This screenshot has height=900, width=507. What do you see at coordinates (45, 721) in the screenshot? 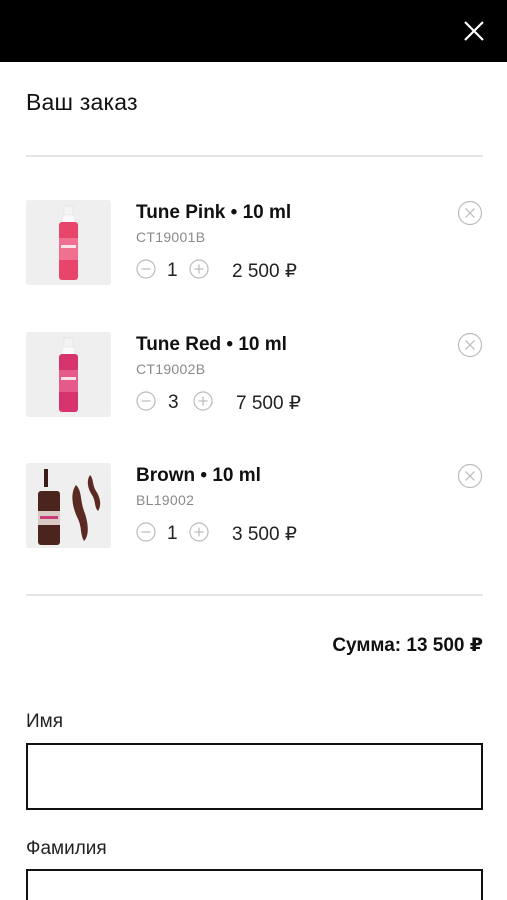
I see `first-name-label: Имя` at bounding box center [45, 721].